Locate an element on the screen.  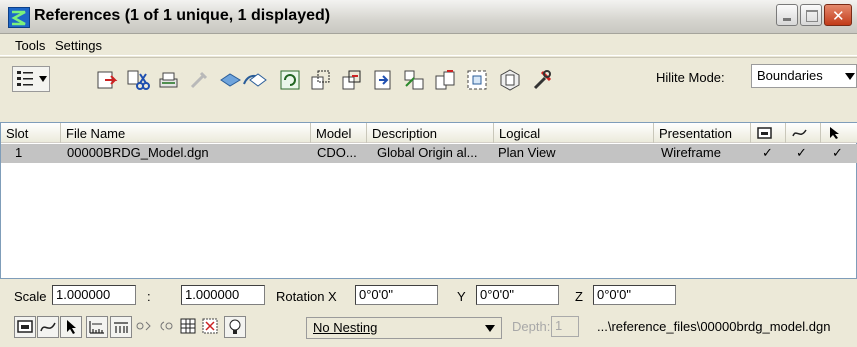
level-display-button is located at coordinates (97, 327).